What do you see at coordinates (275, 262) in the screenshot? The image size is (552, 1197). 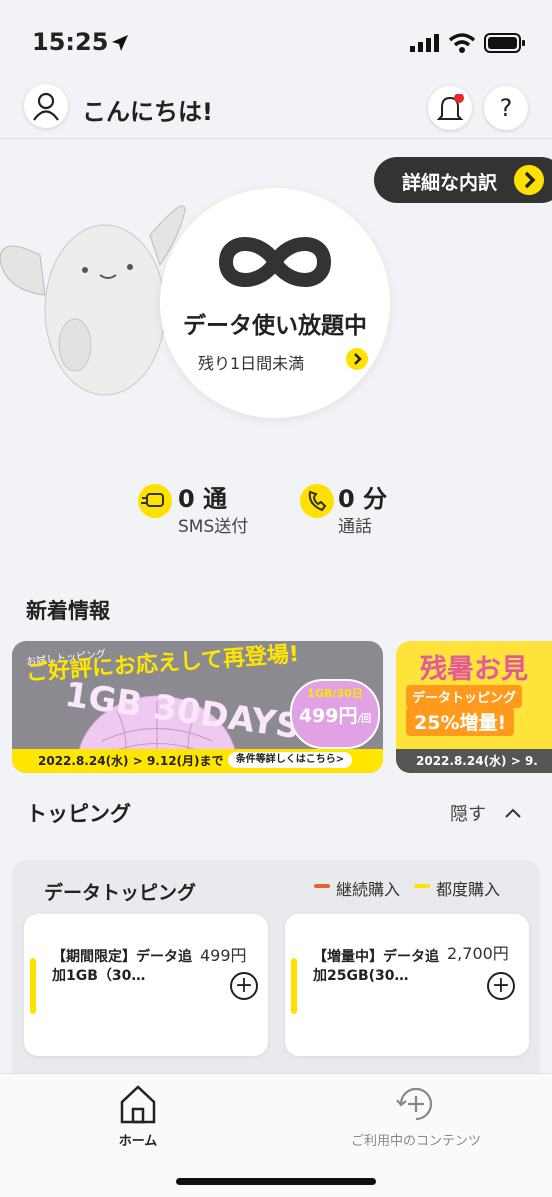 I see `infinity-icon` at bounding box center [275, 262].